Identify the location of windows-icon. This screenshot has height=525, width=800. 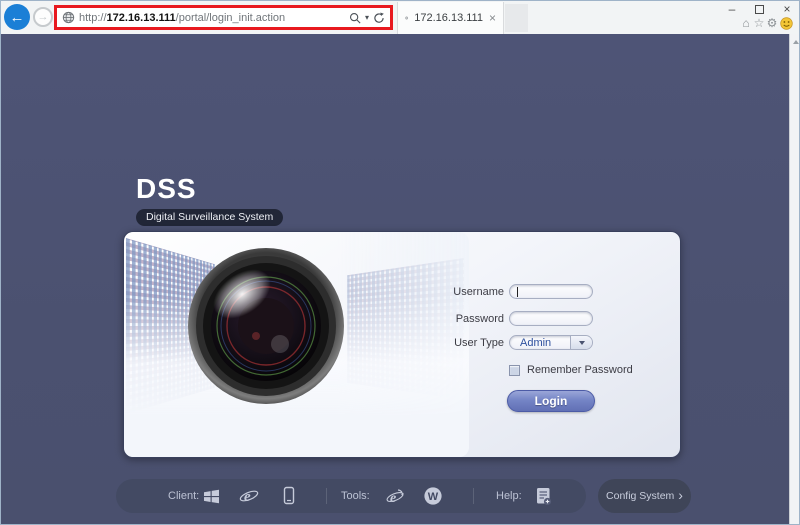
(211, 496).